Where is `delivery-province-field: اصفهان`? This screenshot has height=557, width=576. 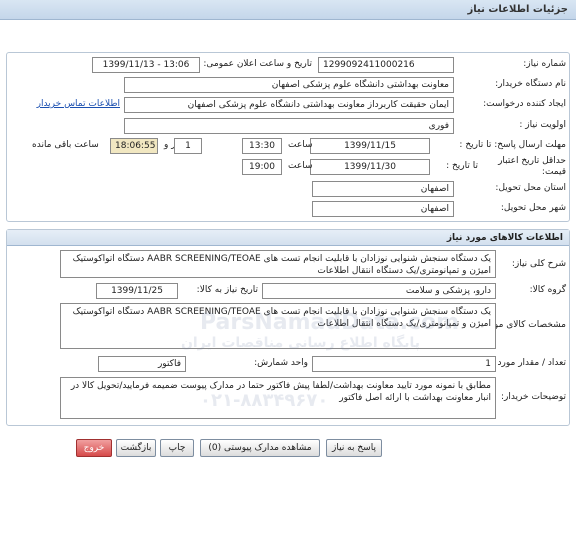 delivery-province-field: اصفهان is located at coordinates (383, 189).